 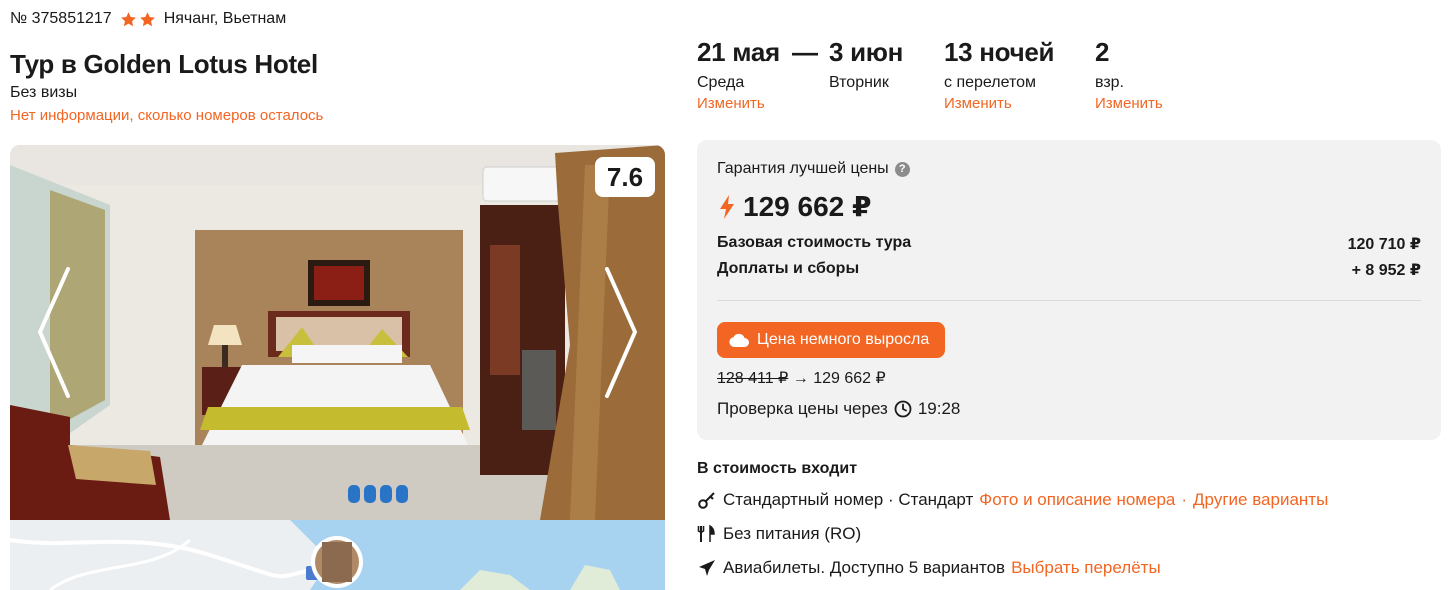 What do you see at coordinates (814, 242) in the screenshot?
I see `base-price-label: Базовая стоимость тура` at bounding box center [814, 242].